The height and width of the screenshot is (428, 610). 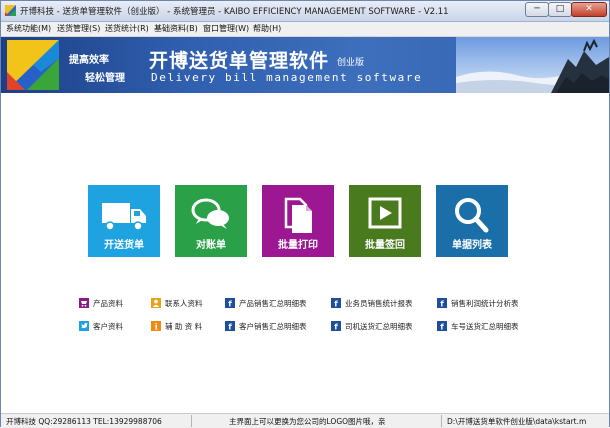 I want to click on product-edition: 创业版, so click(x=351, y=63).